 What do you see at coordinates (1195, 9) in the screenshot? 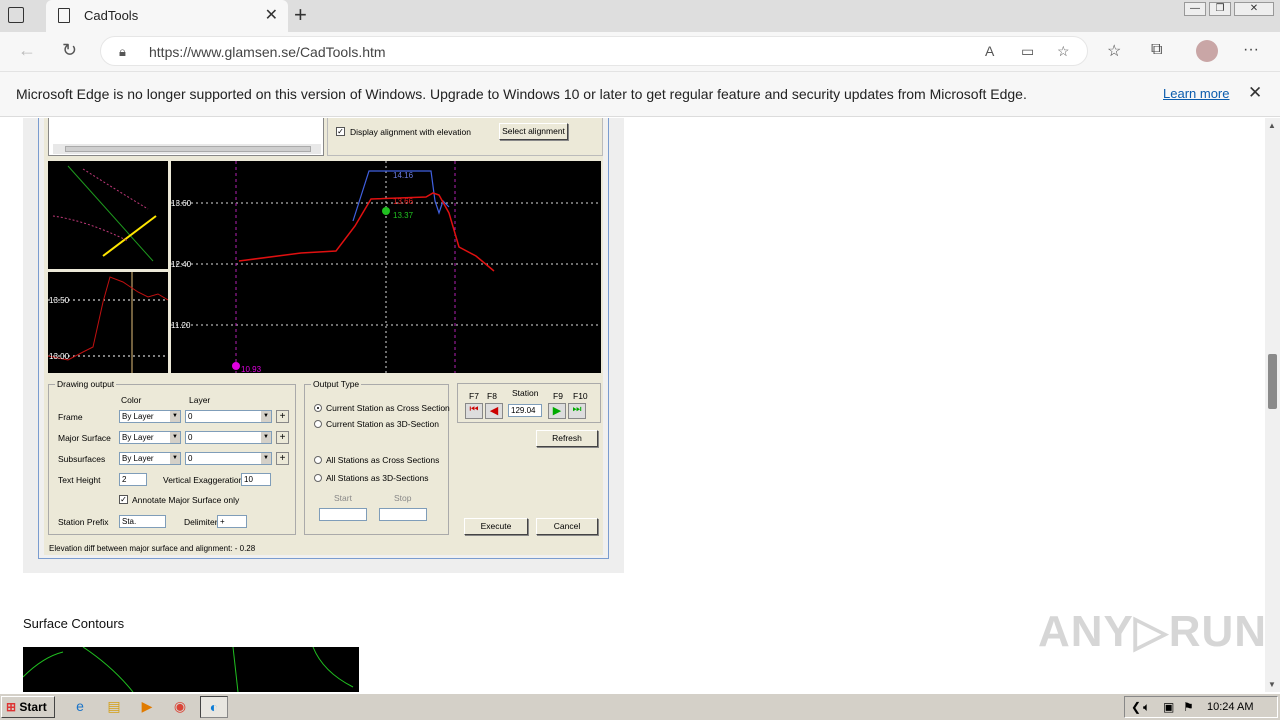
I see `minimize-button: —` at bounding box center [1195, 9].